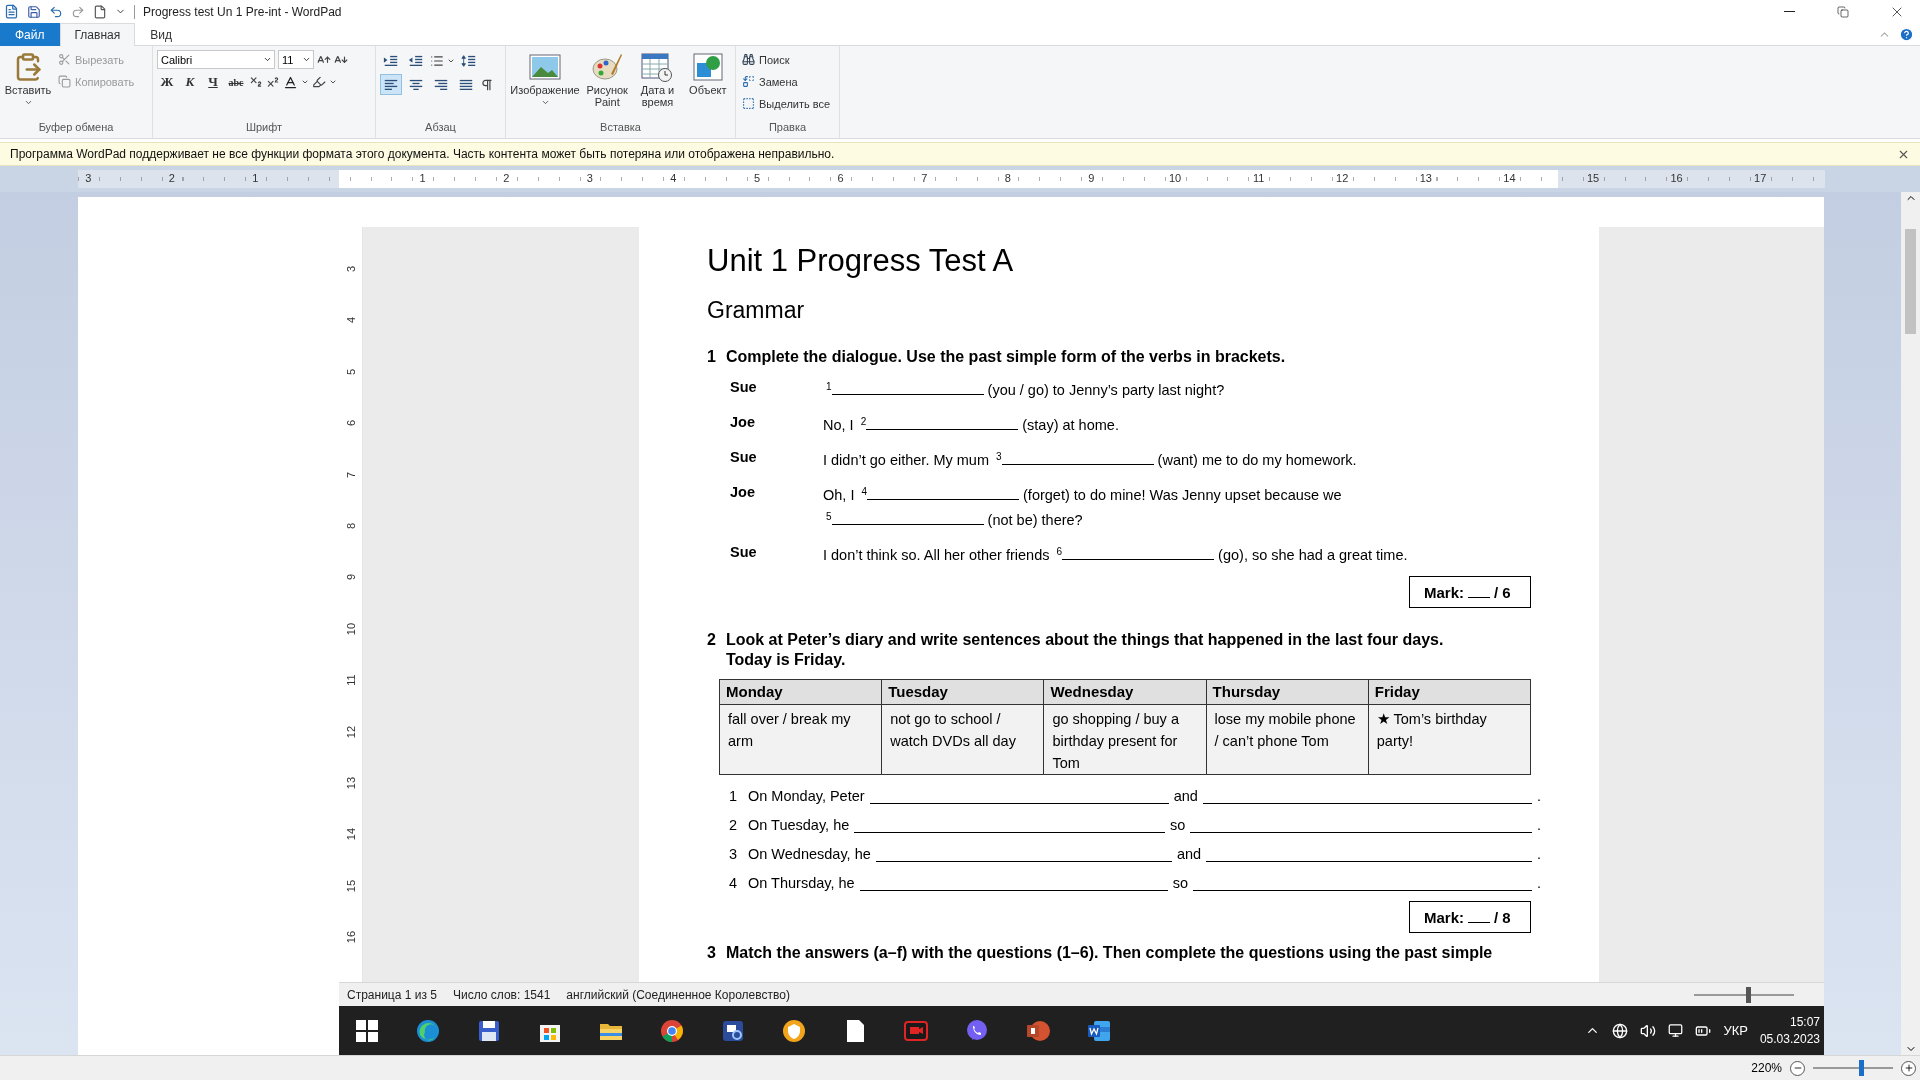 Image resolution: width=1920 pixels, height=1080 pixels. Describe the element at coordinates (296, 59) in the screenshot. I see `font-size-dropdown: 11` at that location.